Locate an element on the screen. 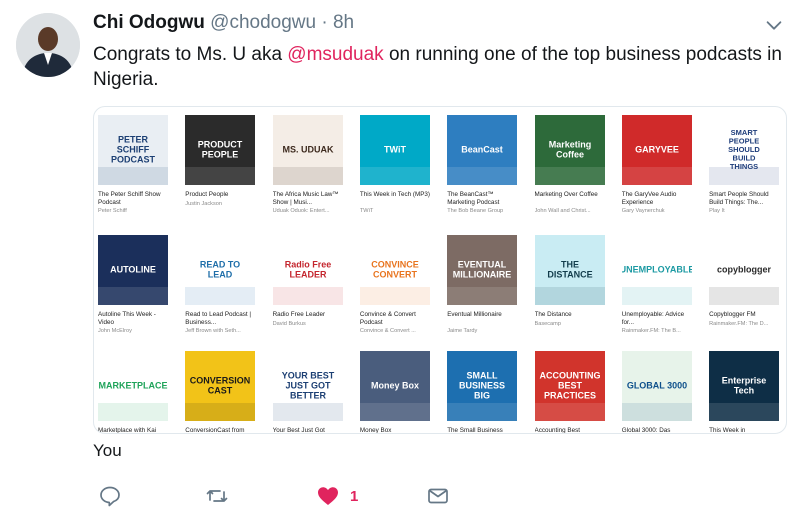  svg-text: PRACTICES is located at coordinates (569, 395).